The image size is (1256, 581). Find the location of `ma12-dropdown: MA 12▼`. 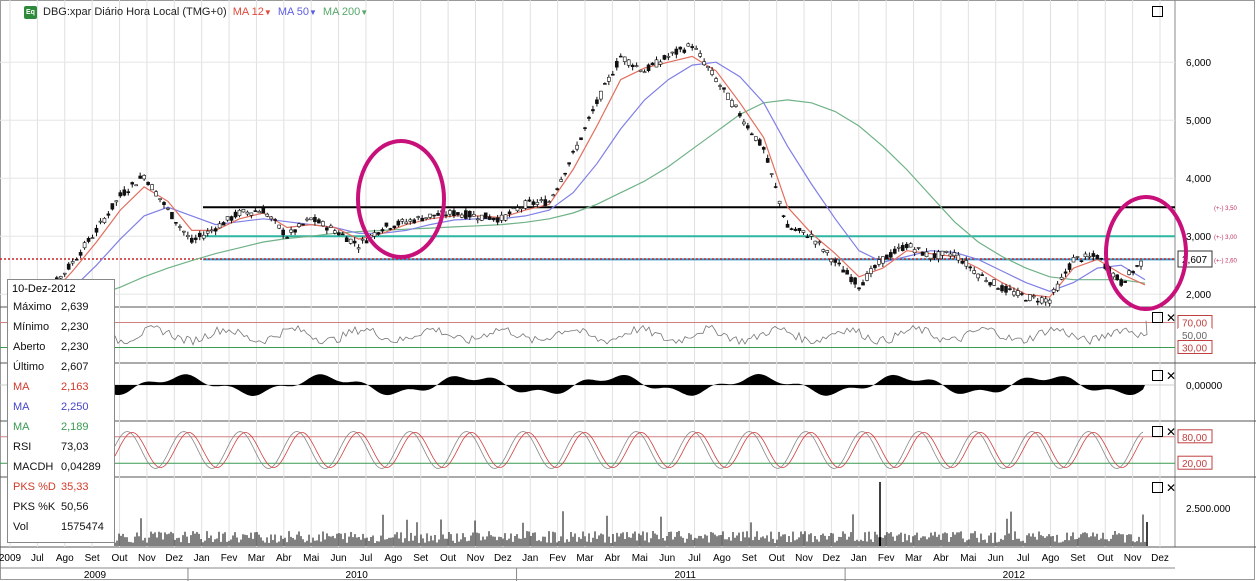

ma12-dropdown: MA 12▼ is located at coordinates (252, 12).